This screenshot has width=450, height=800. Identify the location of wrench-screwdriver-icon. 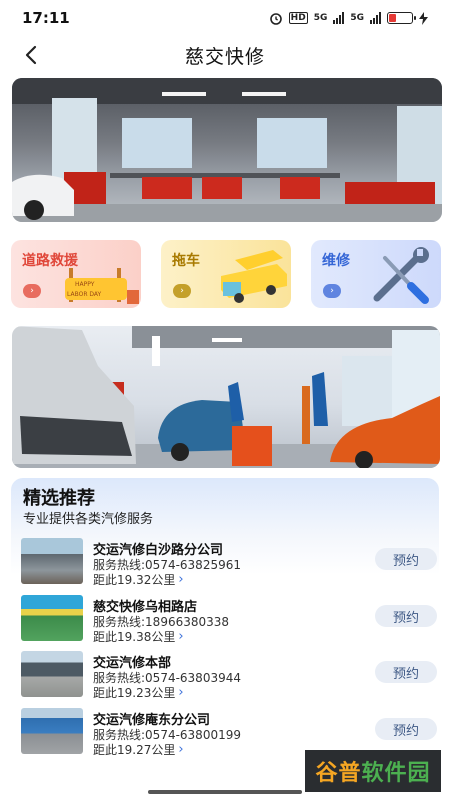
(401, 275).